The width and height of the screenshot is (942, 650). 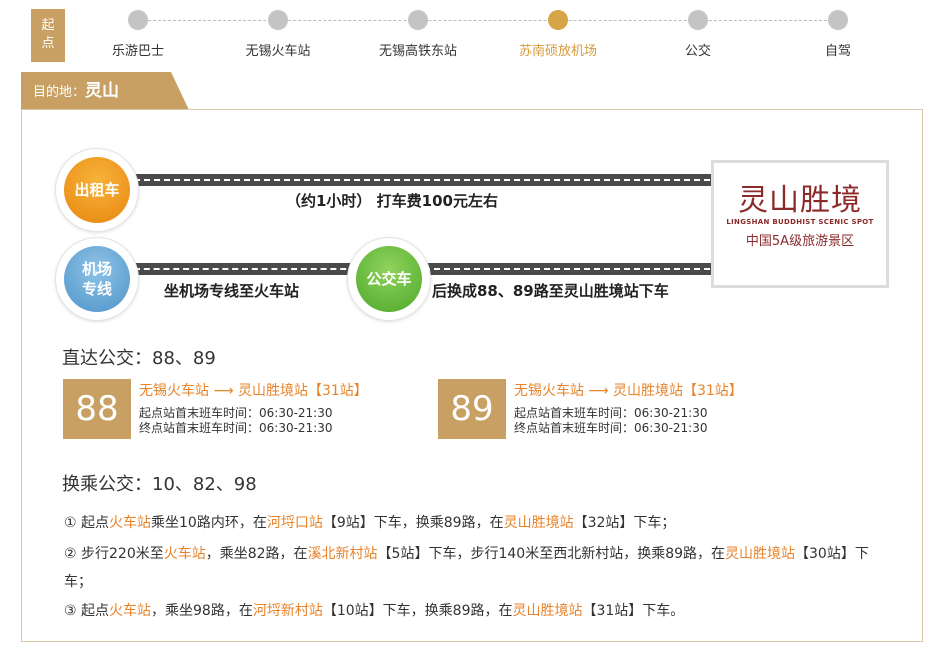 I want to click on bus-route-text: 后换成88、89路至灵山胜境站下车, so click(x=550, y=291).